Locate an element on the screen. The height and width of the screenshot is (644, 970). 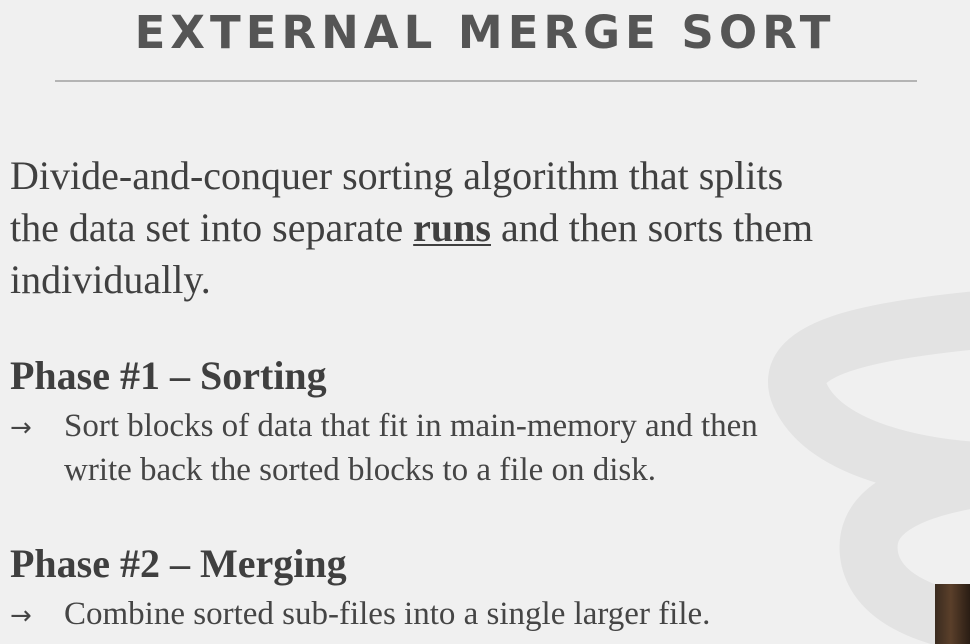
intro-line-3: individually. is located at coordinates (110, 279).